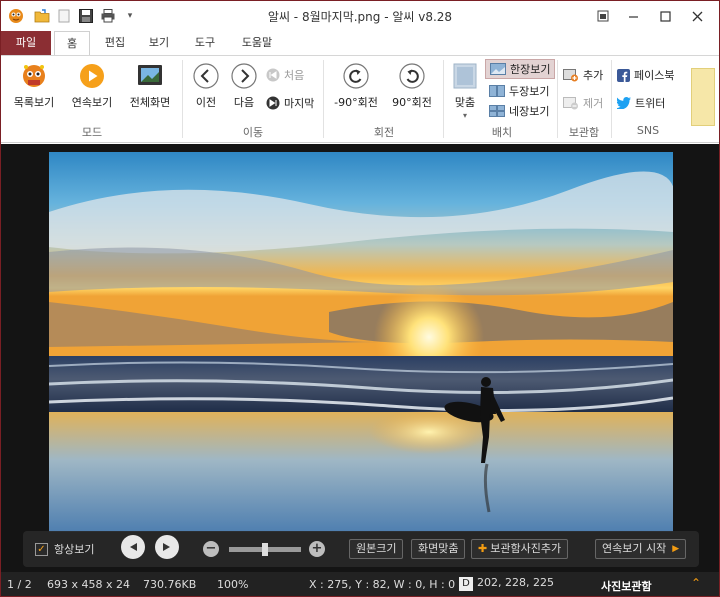 The image size is (720, 597). I want to click on fit-icon, so click(465, 76).